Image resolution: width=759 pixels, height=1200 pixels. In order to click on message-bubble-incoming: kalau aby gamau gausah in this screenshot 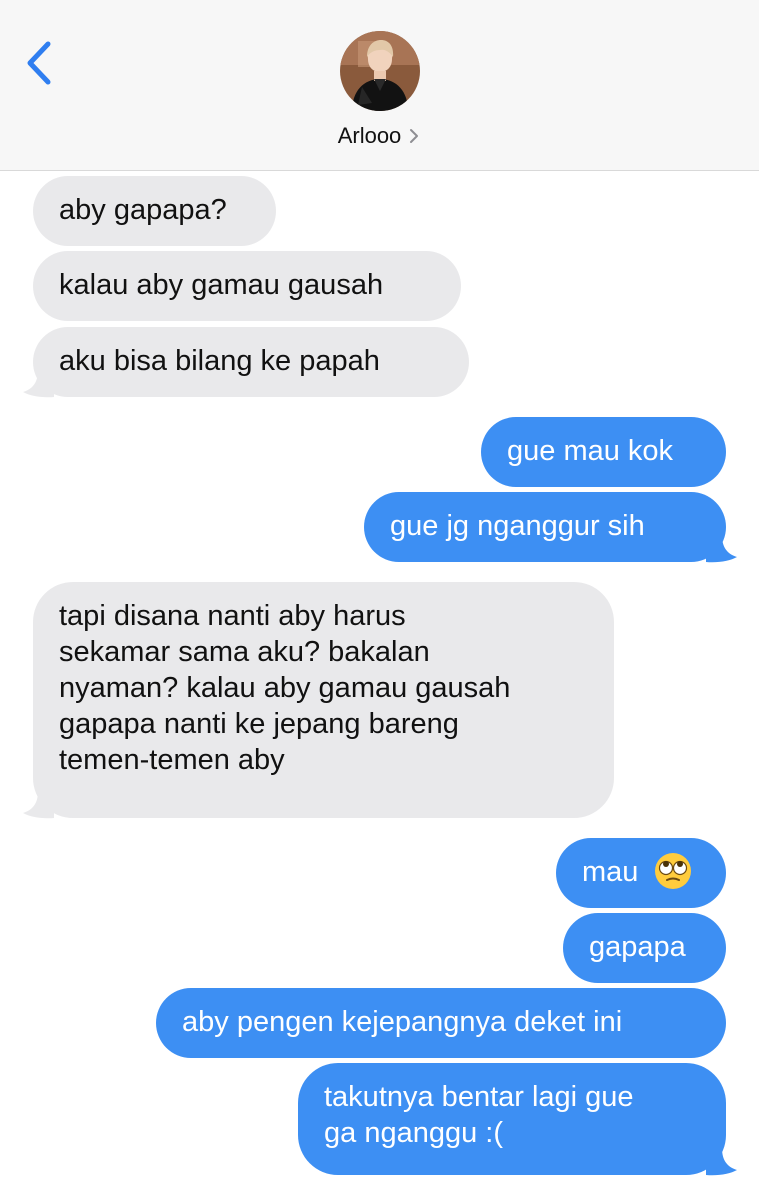, I will do `click(247, 286)`.